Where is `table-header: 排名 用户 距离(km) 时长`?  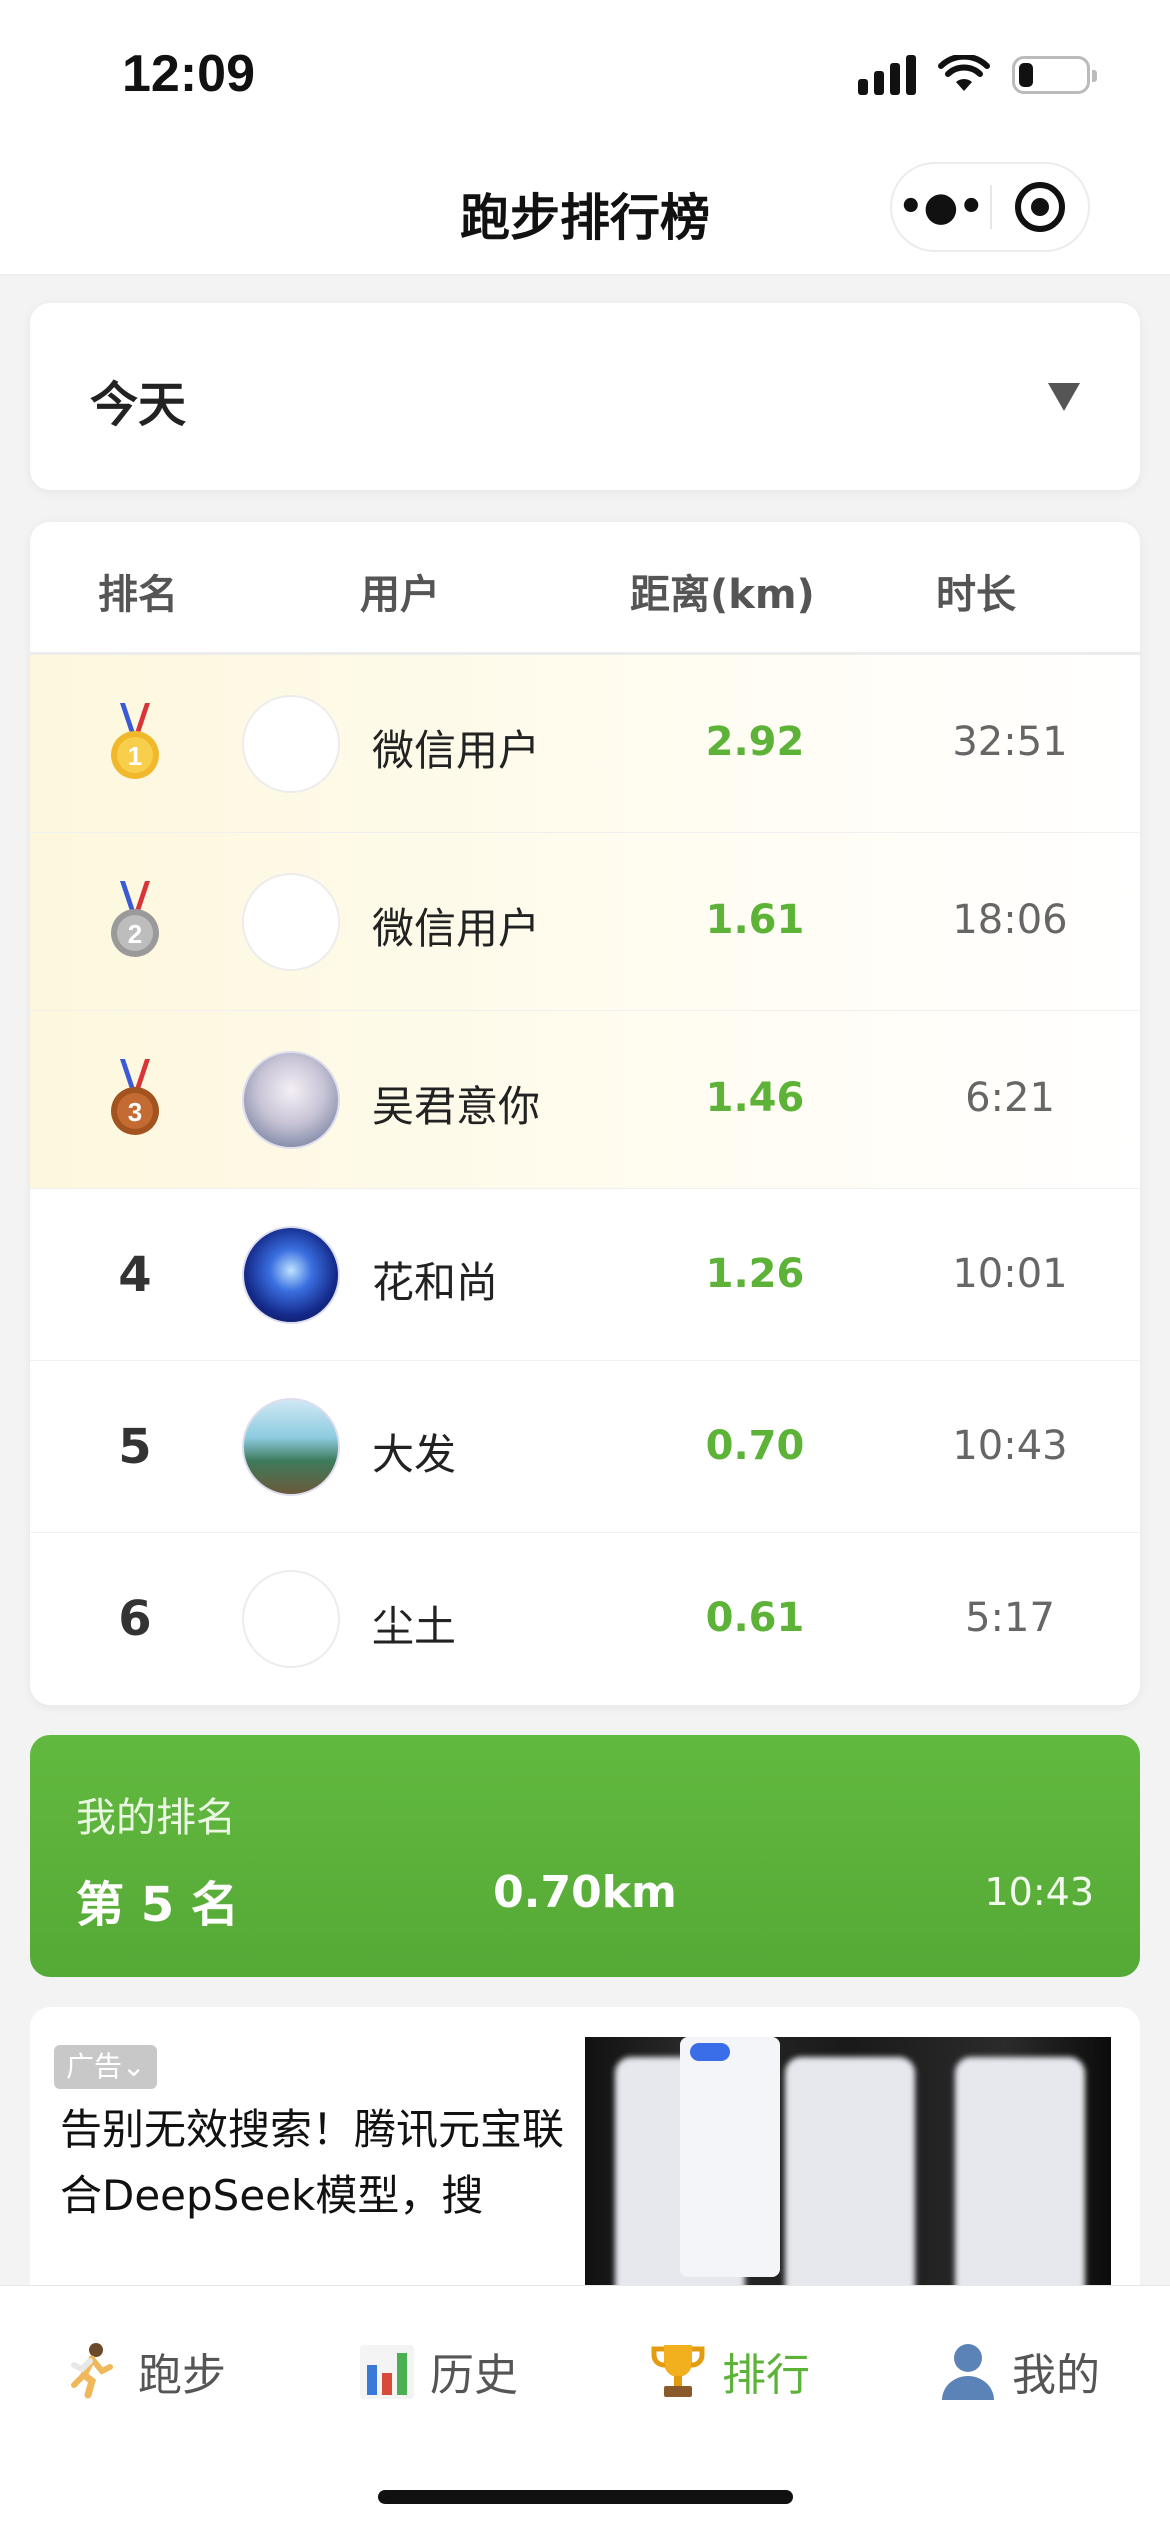 table-header: 排名 用户 距离(km) 时长 is located at coordinates (585, 588).